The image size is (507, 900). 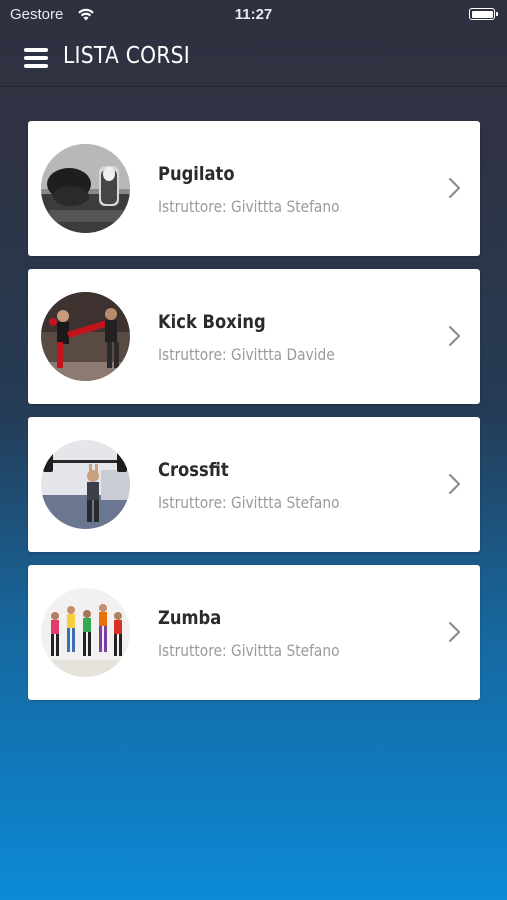 I want to click on course-name: Pugilato, so click(x=196, y=174).